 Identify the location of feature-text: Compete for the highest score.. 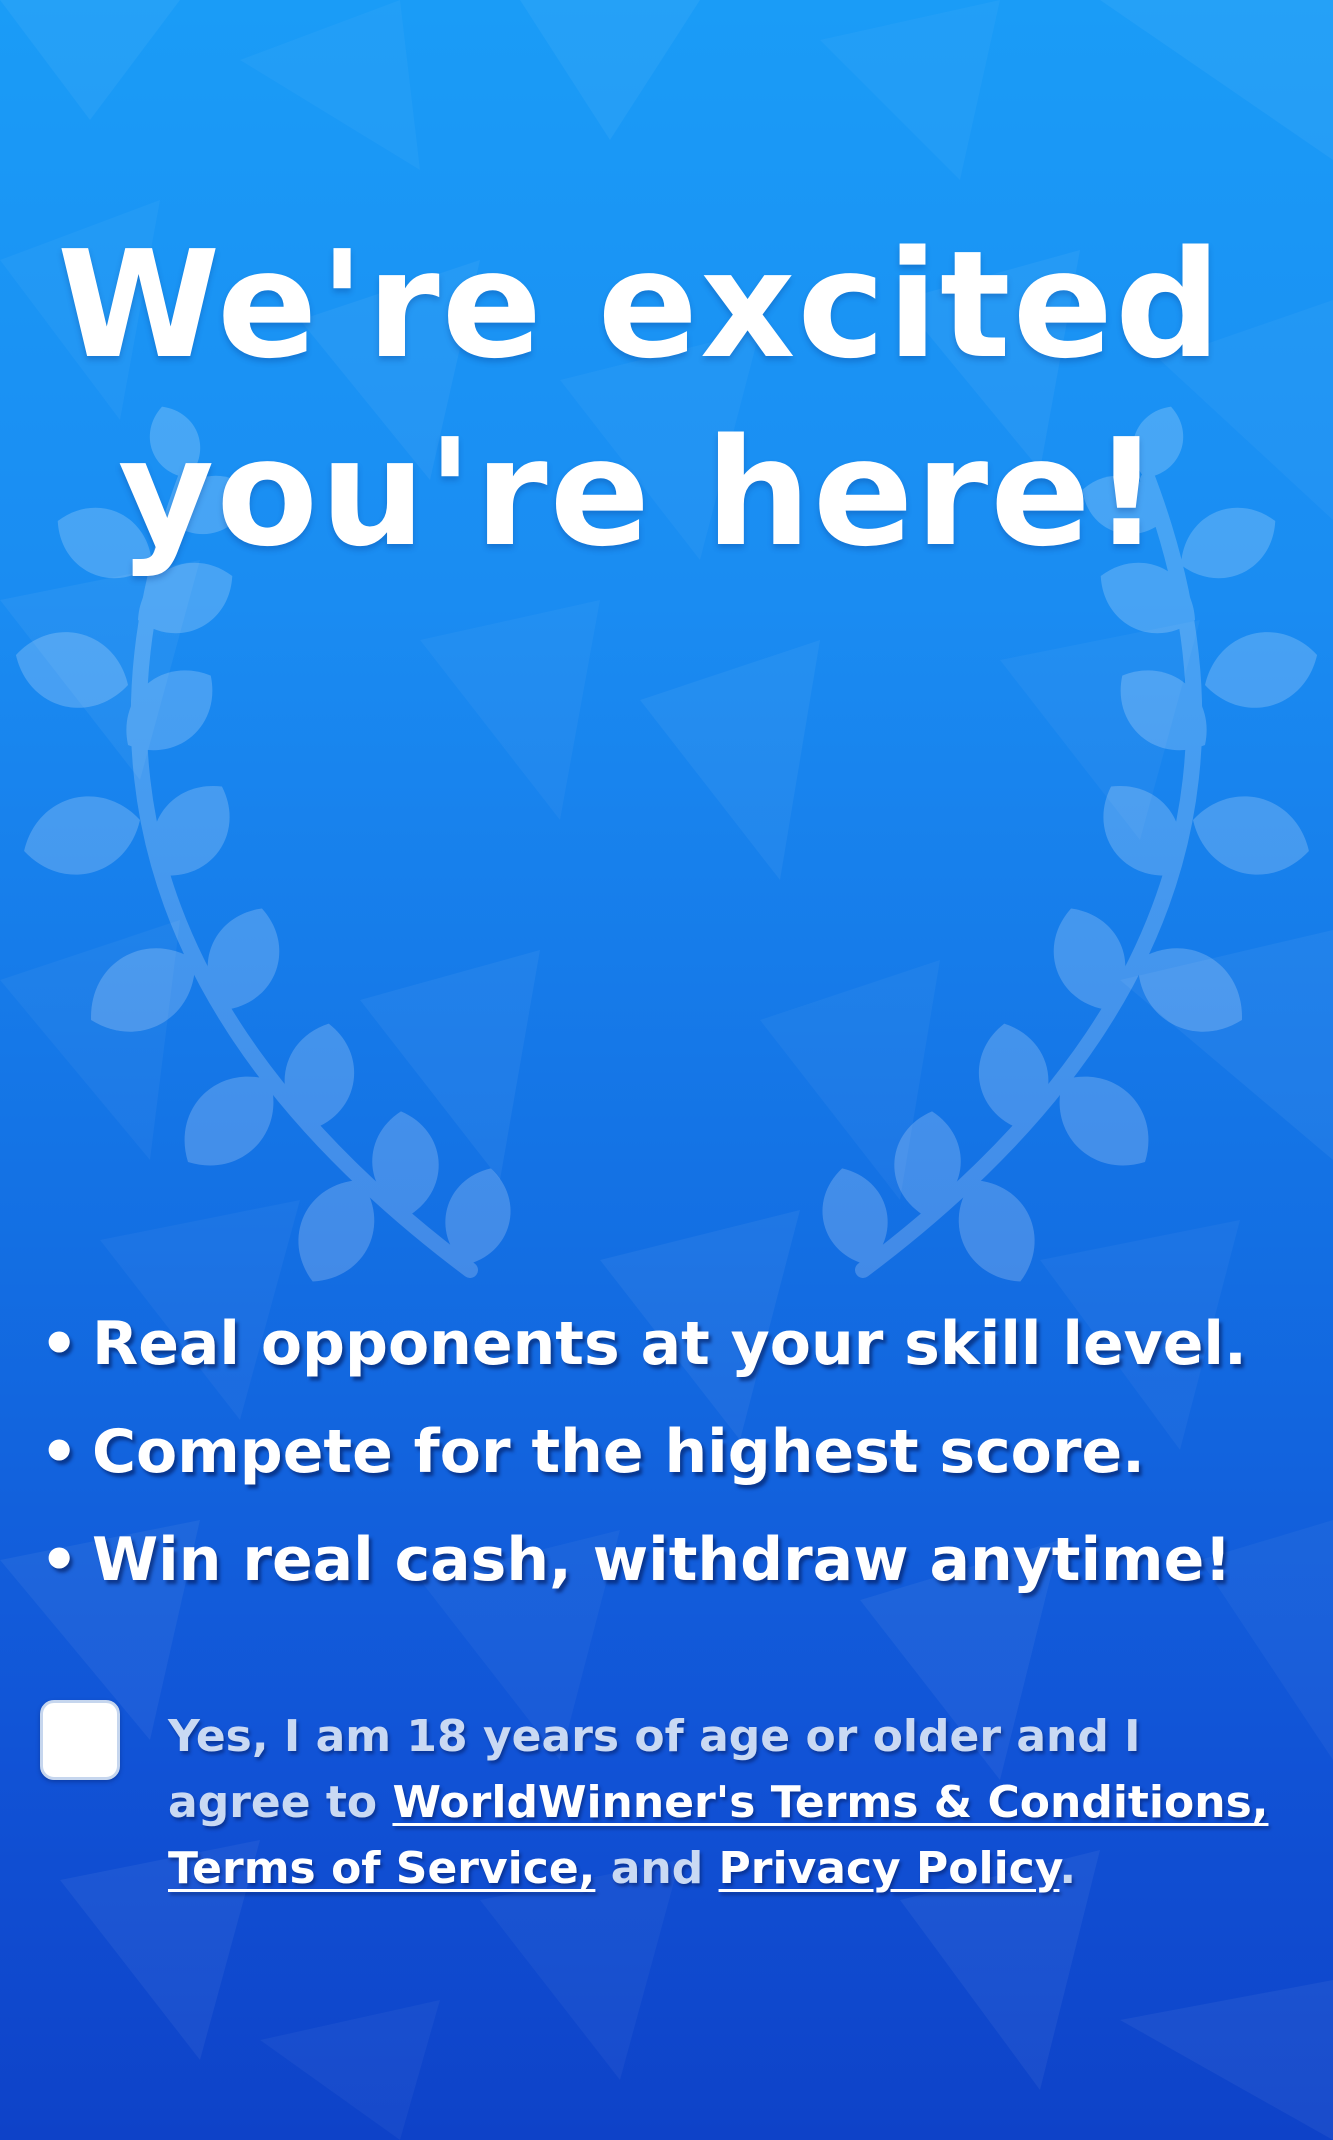
(618, 1452).